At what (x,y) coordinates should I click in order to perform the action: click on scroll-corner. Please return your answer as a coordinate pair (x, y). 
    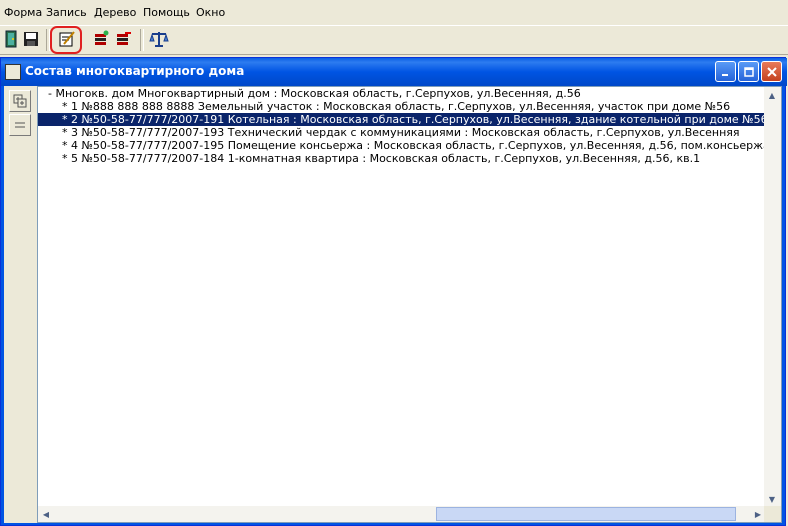
    Looking at the image, I should click on (772, 514).